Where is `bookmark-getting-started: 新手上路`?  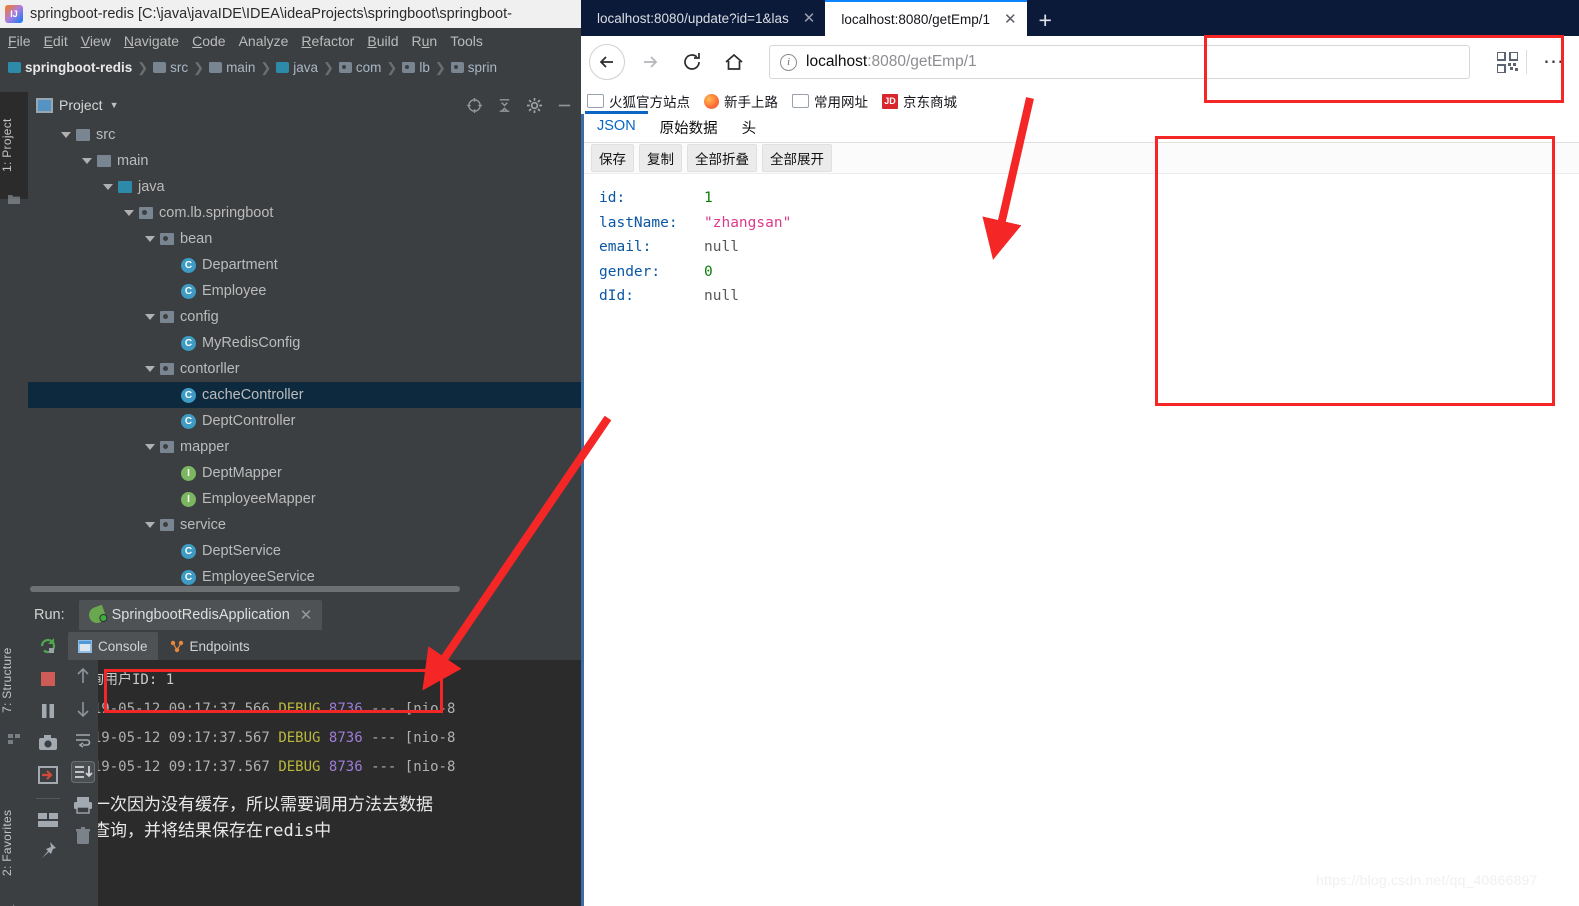 bookmark-getting-started: 新手上路 is located at coordinates (741, 101).